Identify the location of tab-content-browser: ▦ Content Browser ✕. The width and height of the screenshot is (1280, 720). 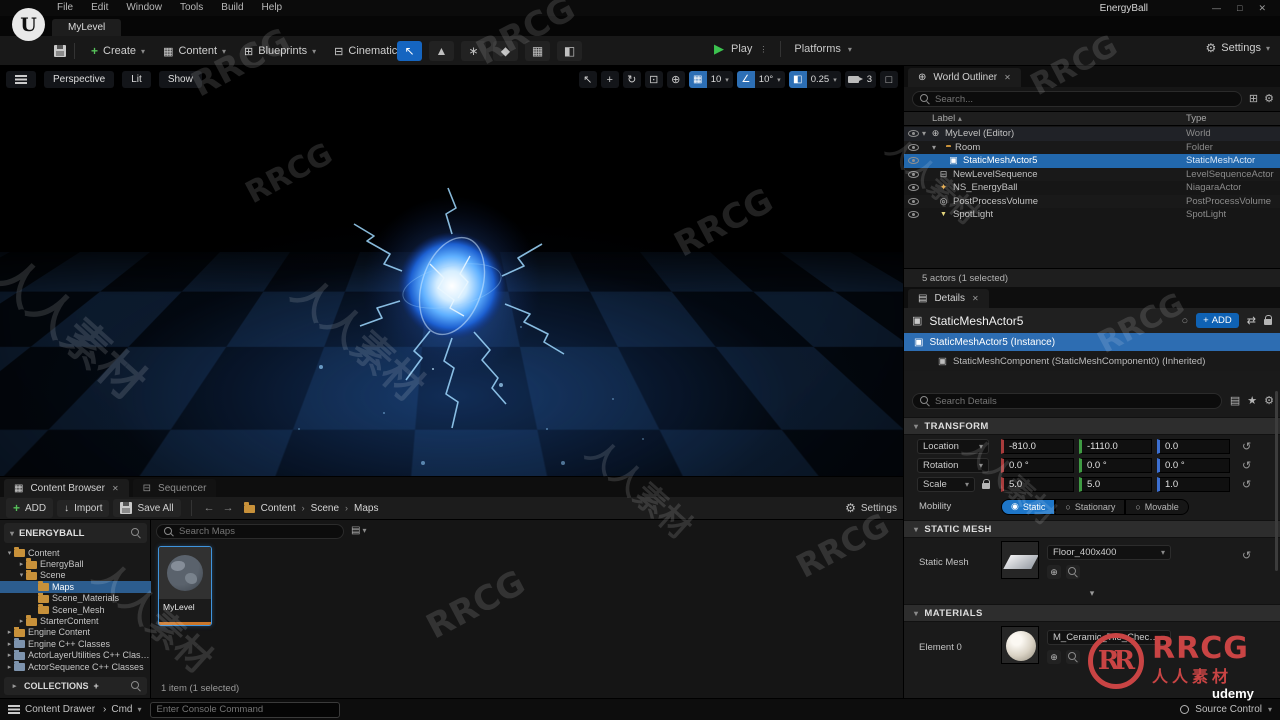
(66, 488).